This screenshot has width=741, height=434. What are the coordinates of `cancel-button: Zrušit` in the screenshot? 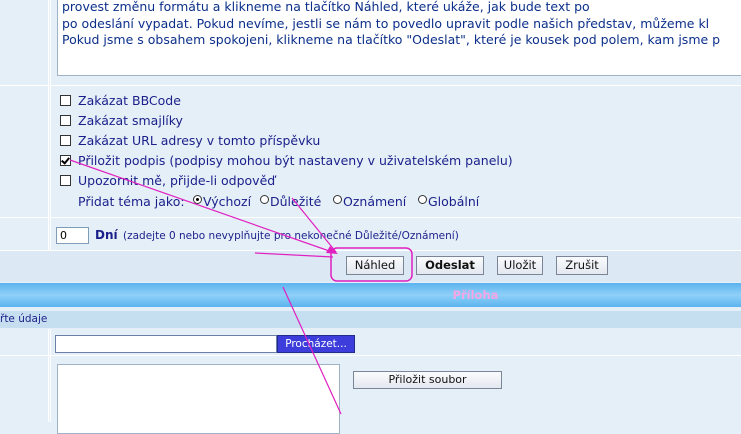 It's located at (582, 265).